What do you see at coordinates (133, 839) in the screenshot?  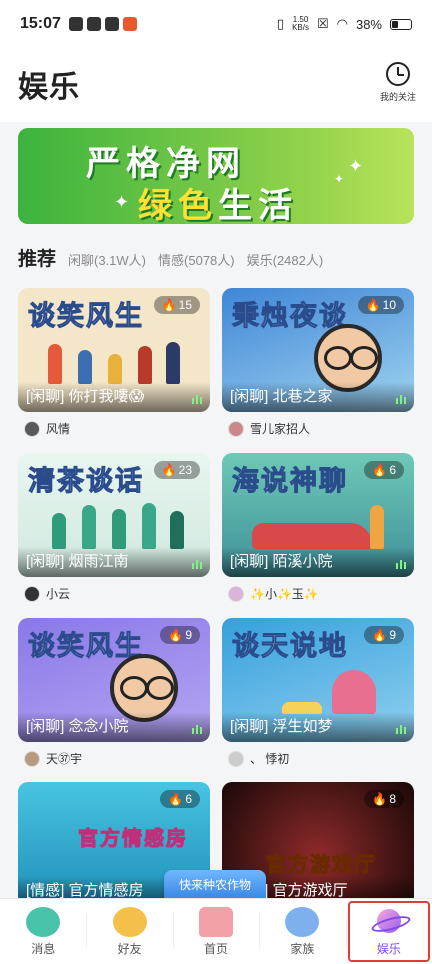 I see `room-art-title: 官方情感房` at bounding box center [133, 839].